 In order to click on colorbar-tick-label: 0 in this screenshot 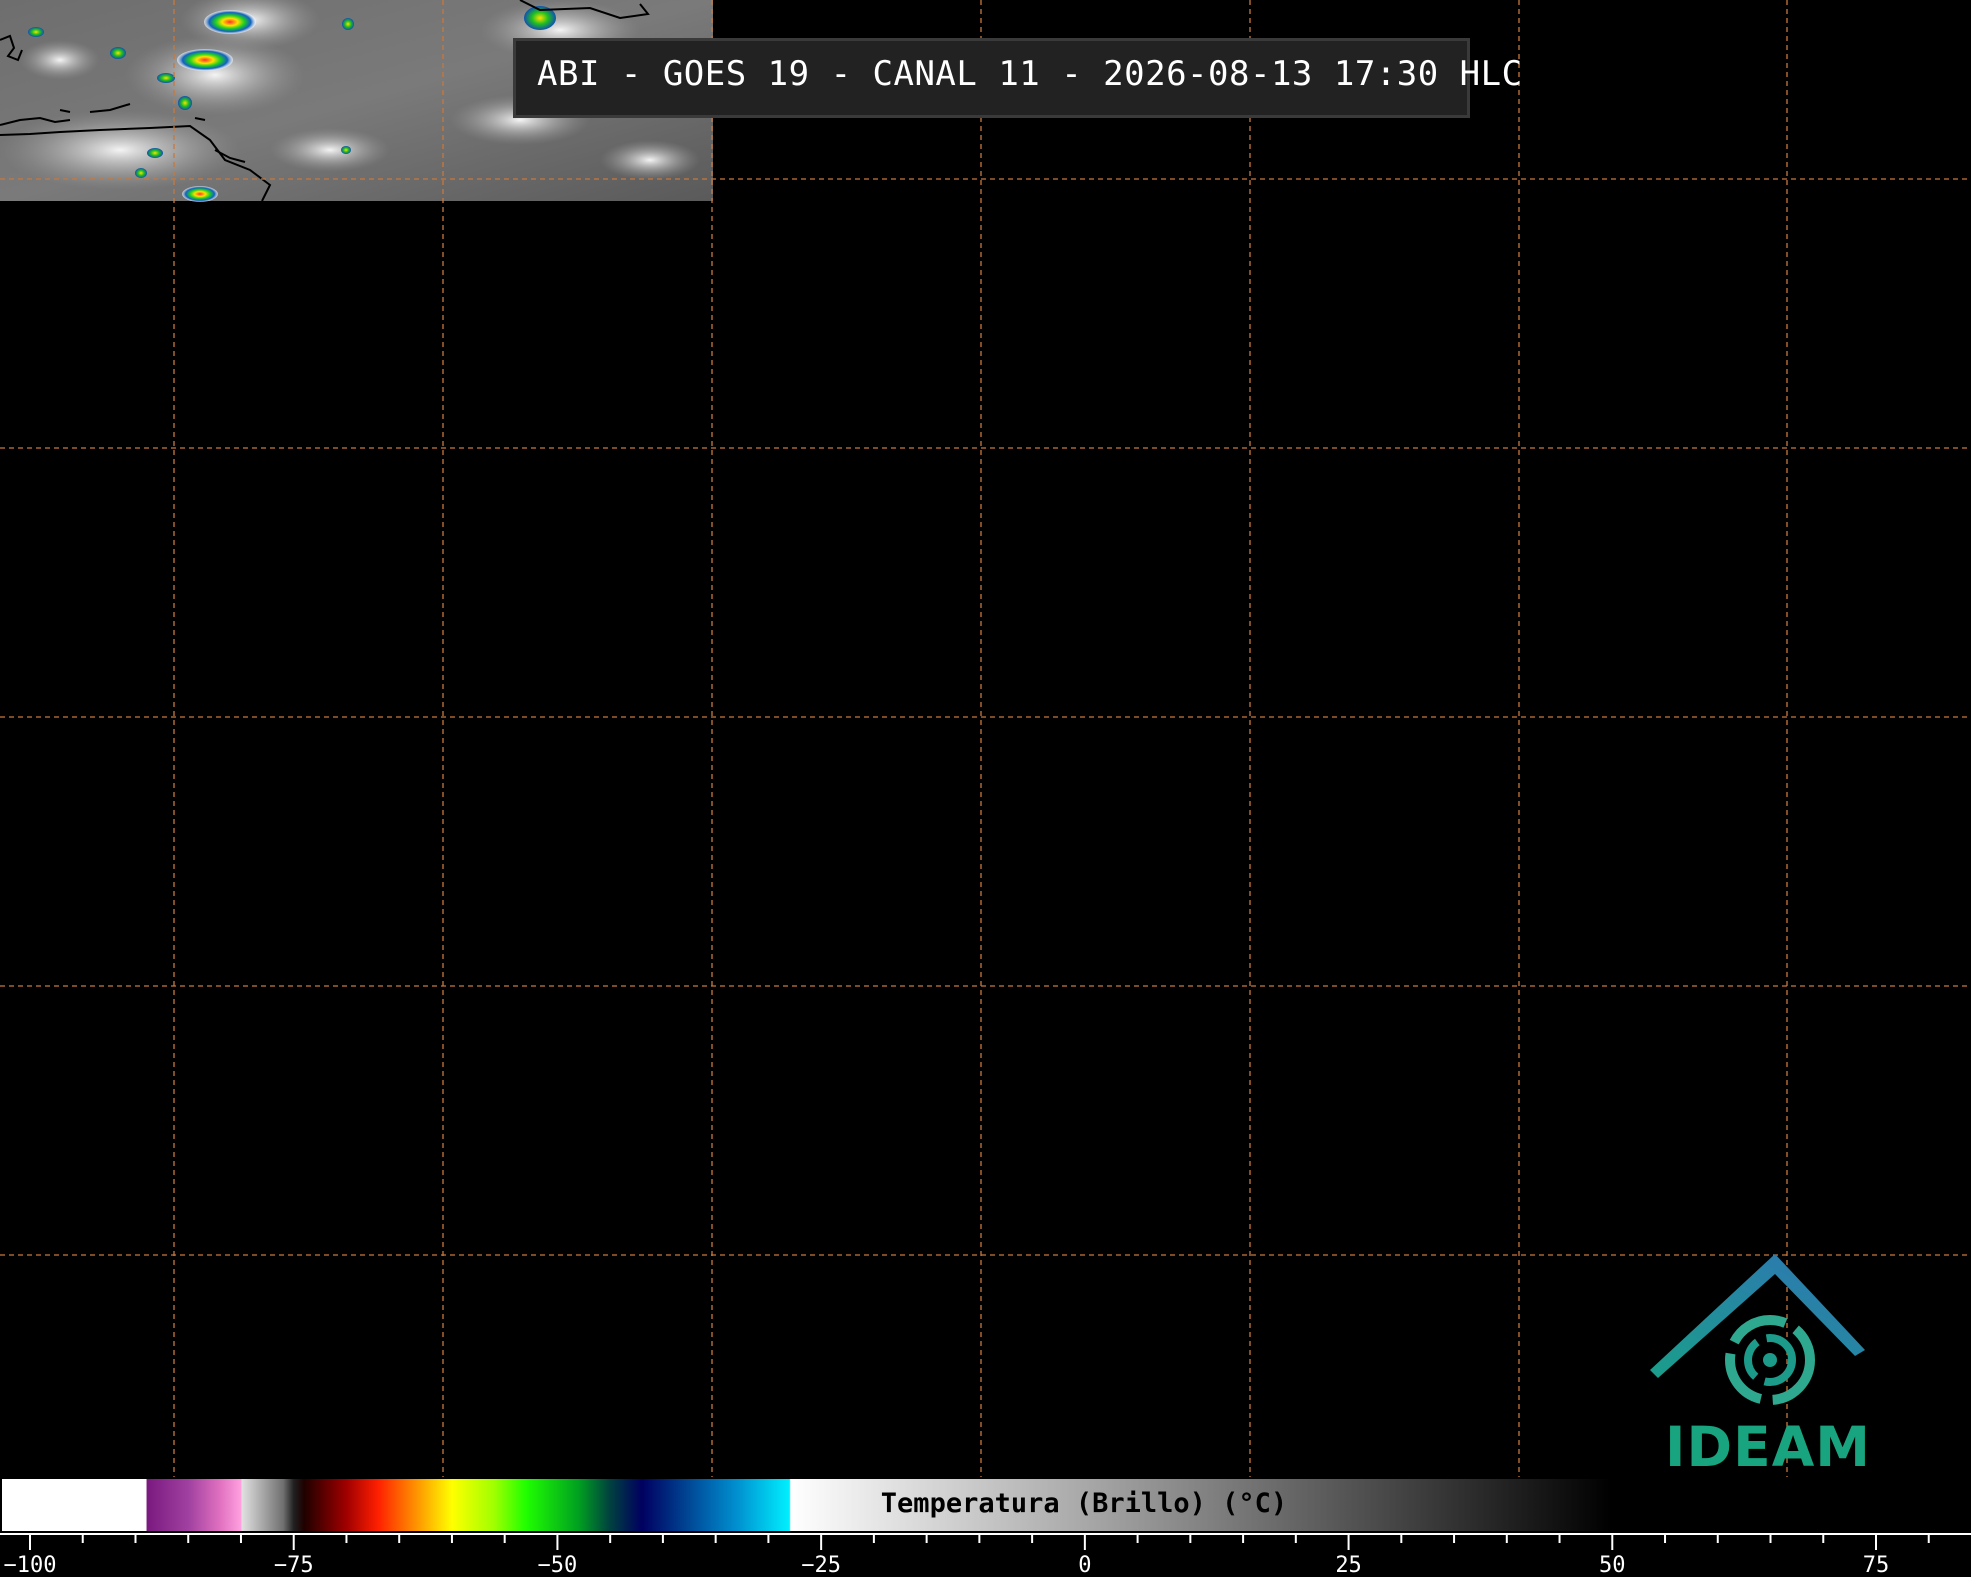, I will do `click(1084, 1565)`.